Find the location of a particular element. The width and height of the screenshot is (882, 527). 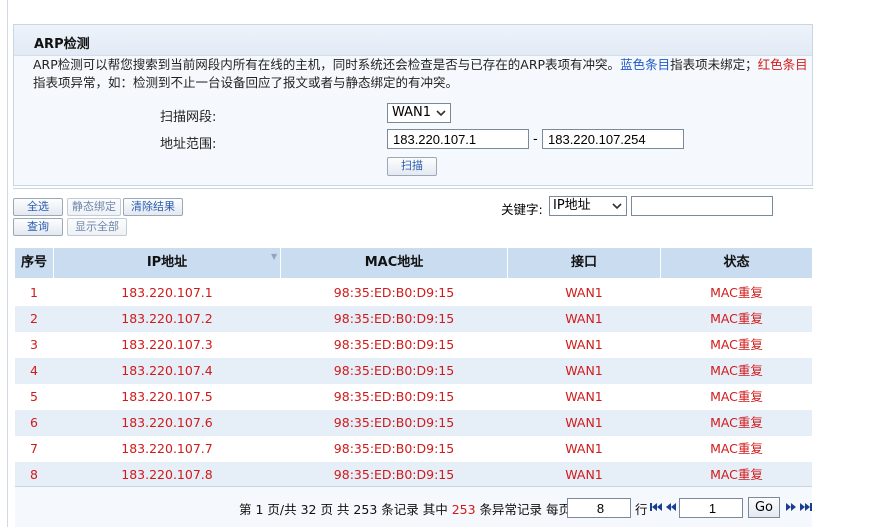

table-header: 序号 IP地址 ▼ MAC地址 接口 状态 is located at coordinates (413, 263).